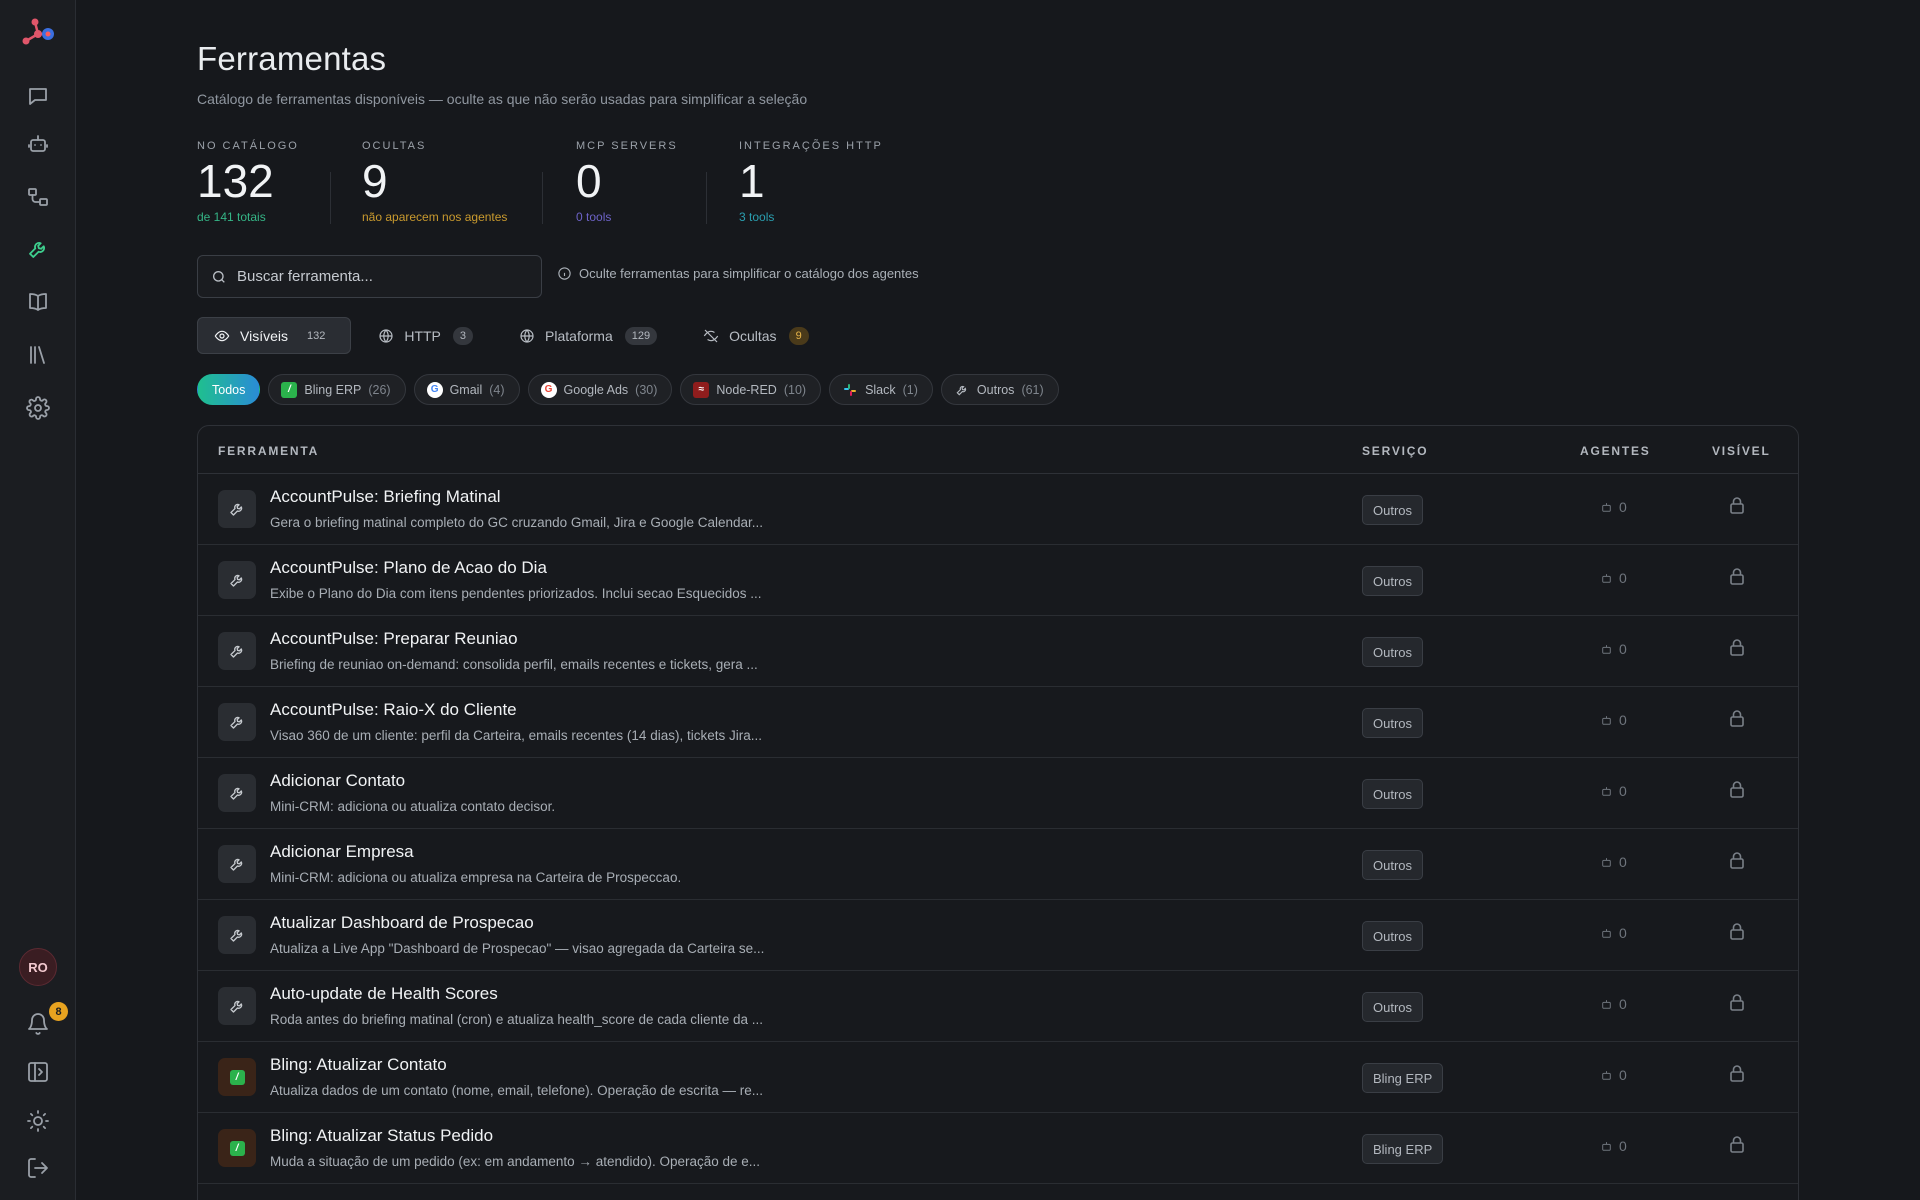 The width and height of the screenshot is (1920, 1200). I want to click on column-header-agents: AGENTES, so click(1615, 451).